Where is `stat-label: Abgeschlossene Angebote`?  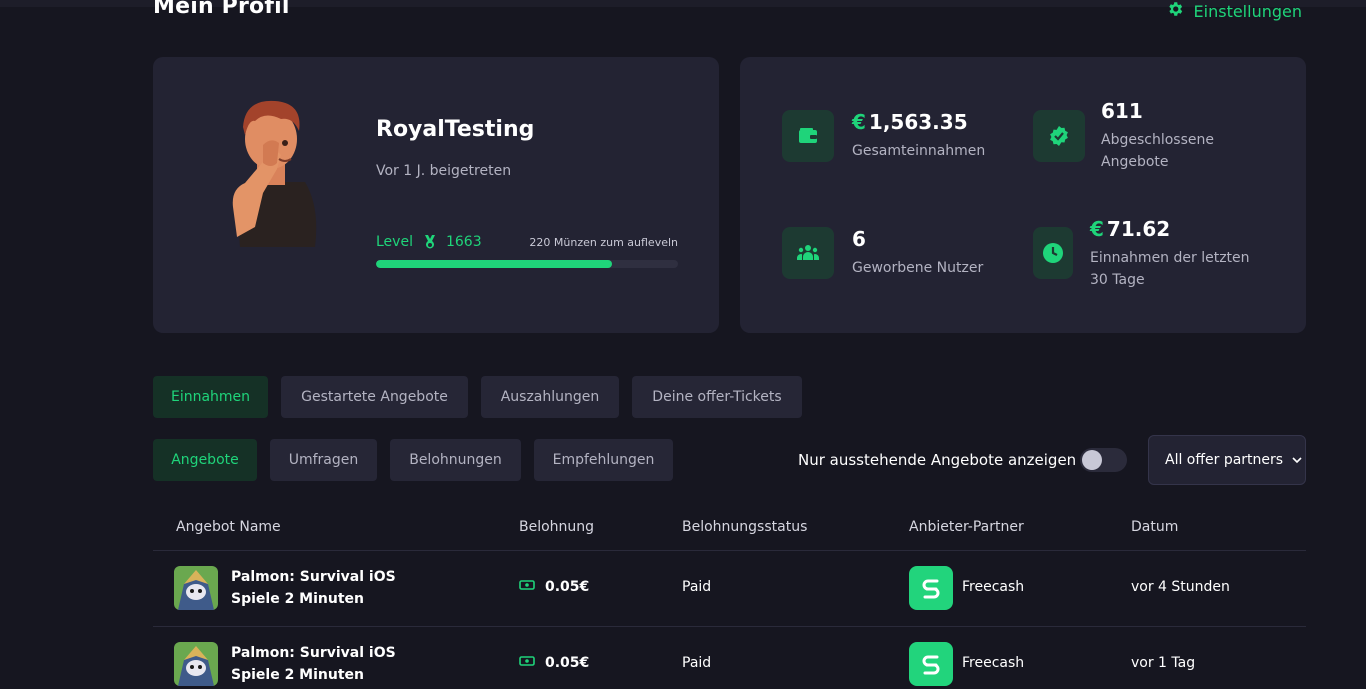
stat-label: Abgeschlossene Angebote is located at coordinates (1157, 151).